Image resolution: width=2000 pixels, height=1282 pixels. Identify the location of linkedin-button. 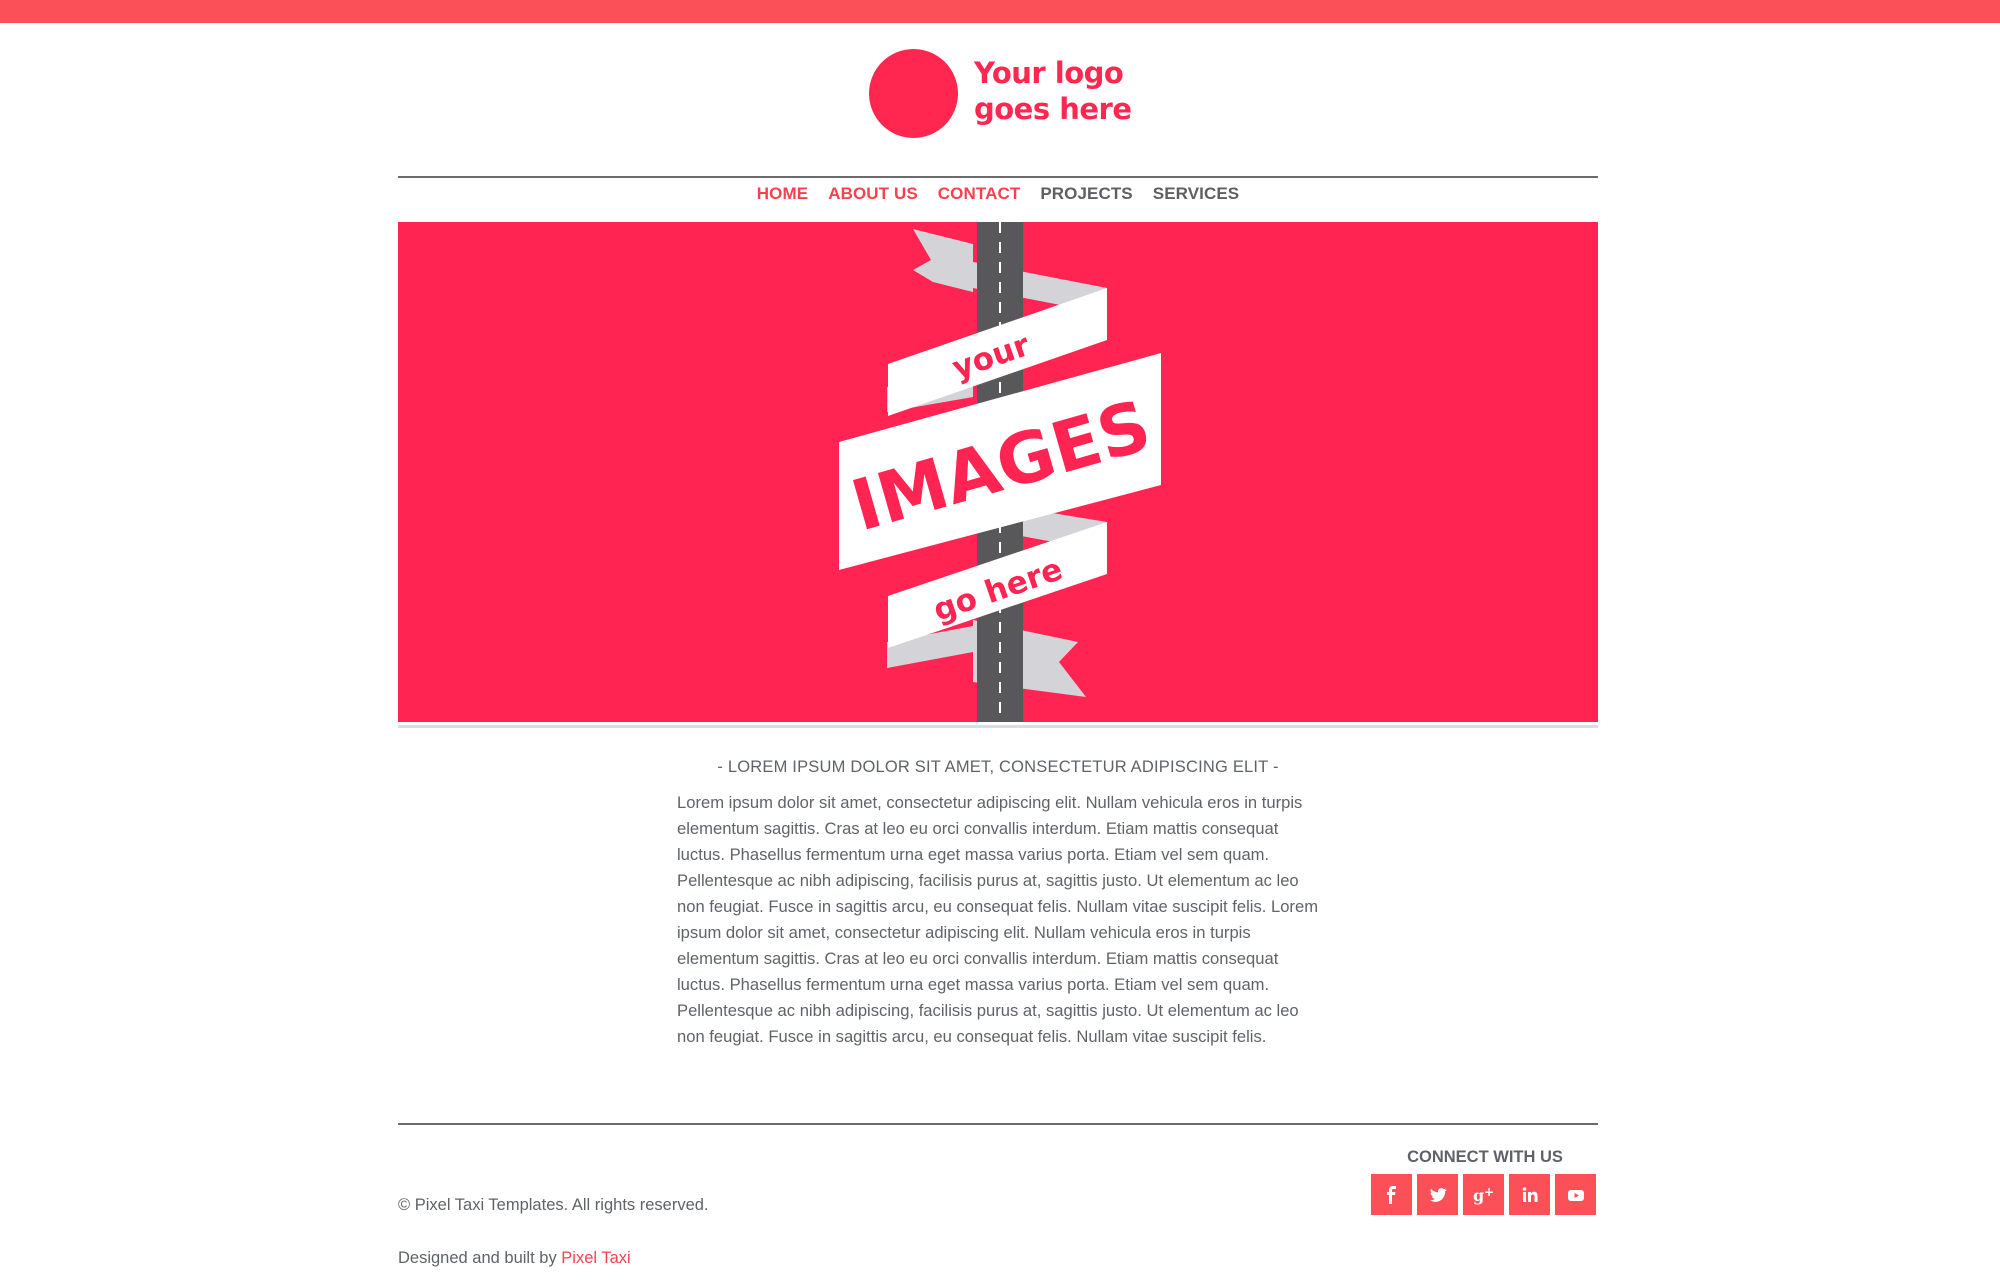
(1529, 1194).